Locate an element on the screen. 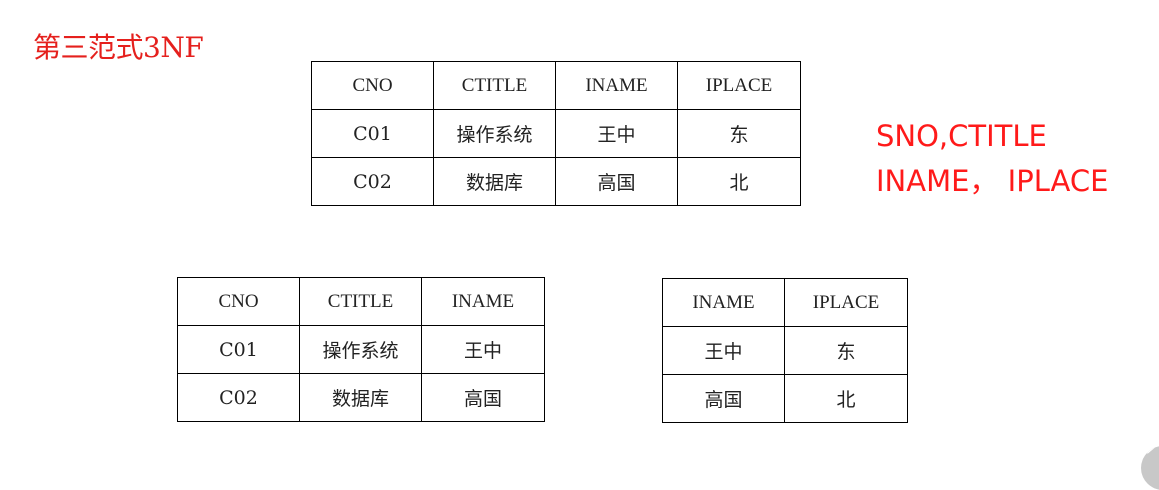 Image resolution: width=1159 pixels, height=490 pixels. table-course-relation: CNO CTITLE INAME C01 操作系统 王中 C02 数据库 高国 is located at coordinates (361, 349).